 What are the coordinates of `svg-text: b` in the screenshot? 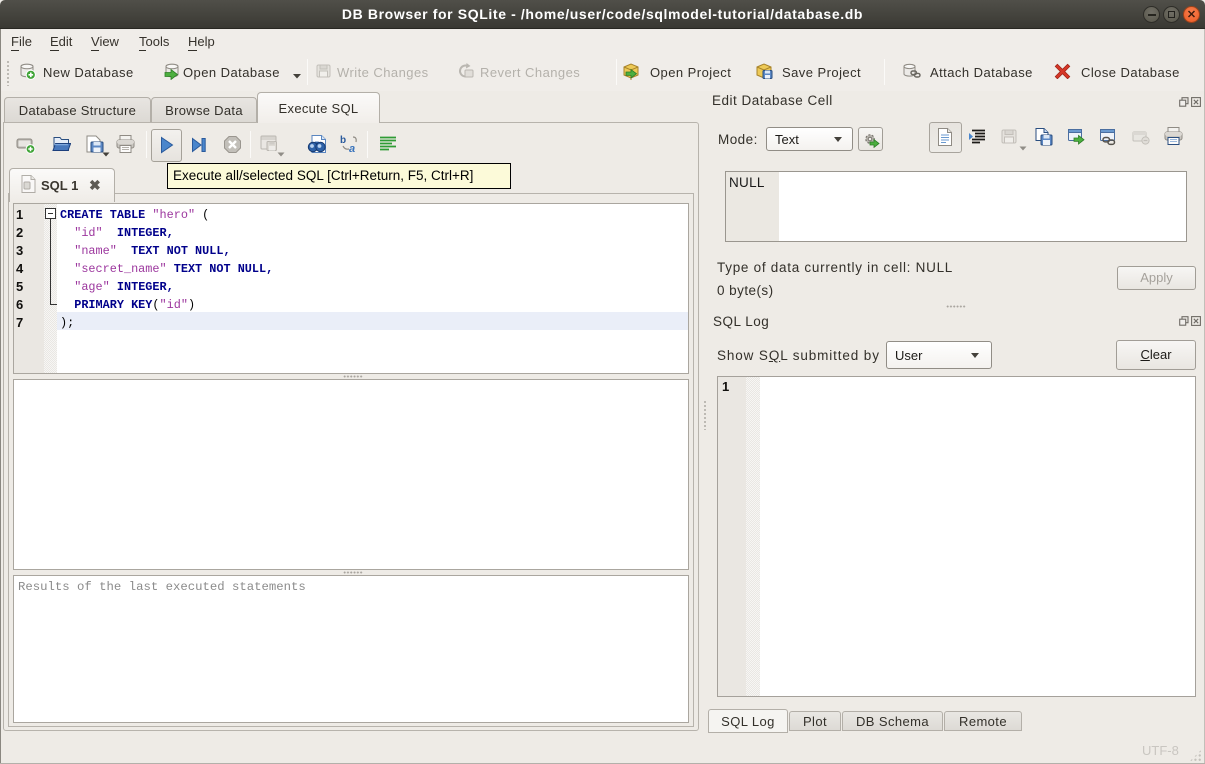 It's located at (343, 140).